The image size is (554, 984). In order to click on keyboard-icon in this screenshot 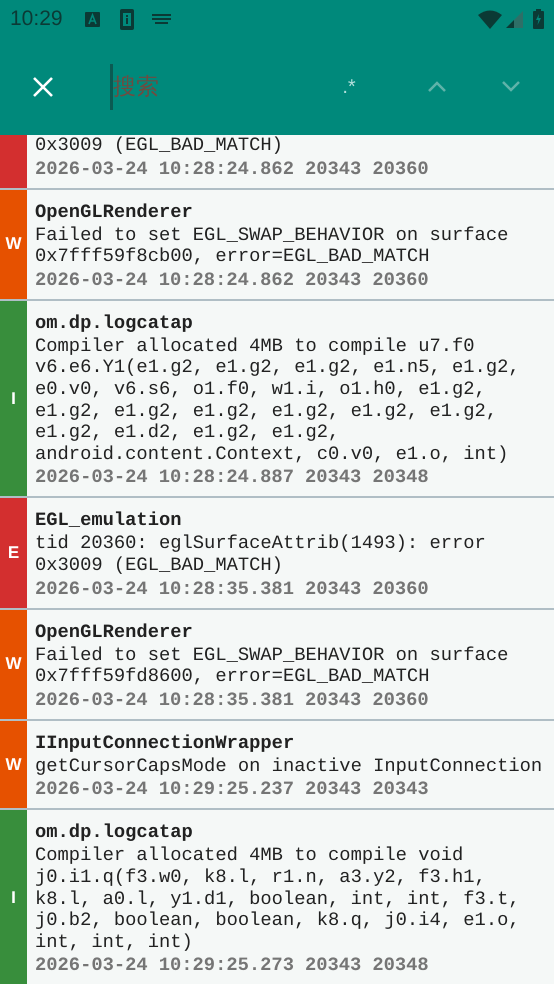, I will do `click(161, 19)`.